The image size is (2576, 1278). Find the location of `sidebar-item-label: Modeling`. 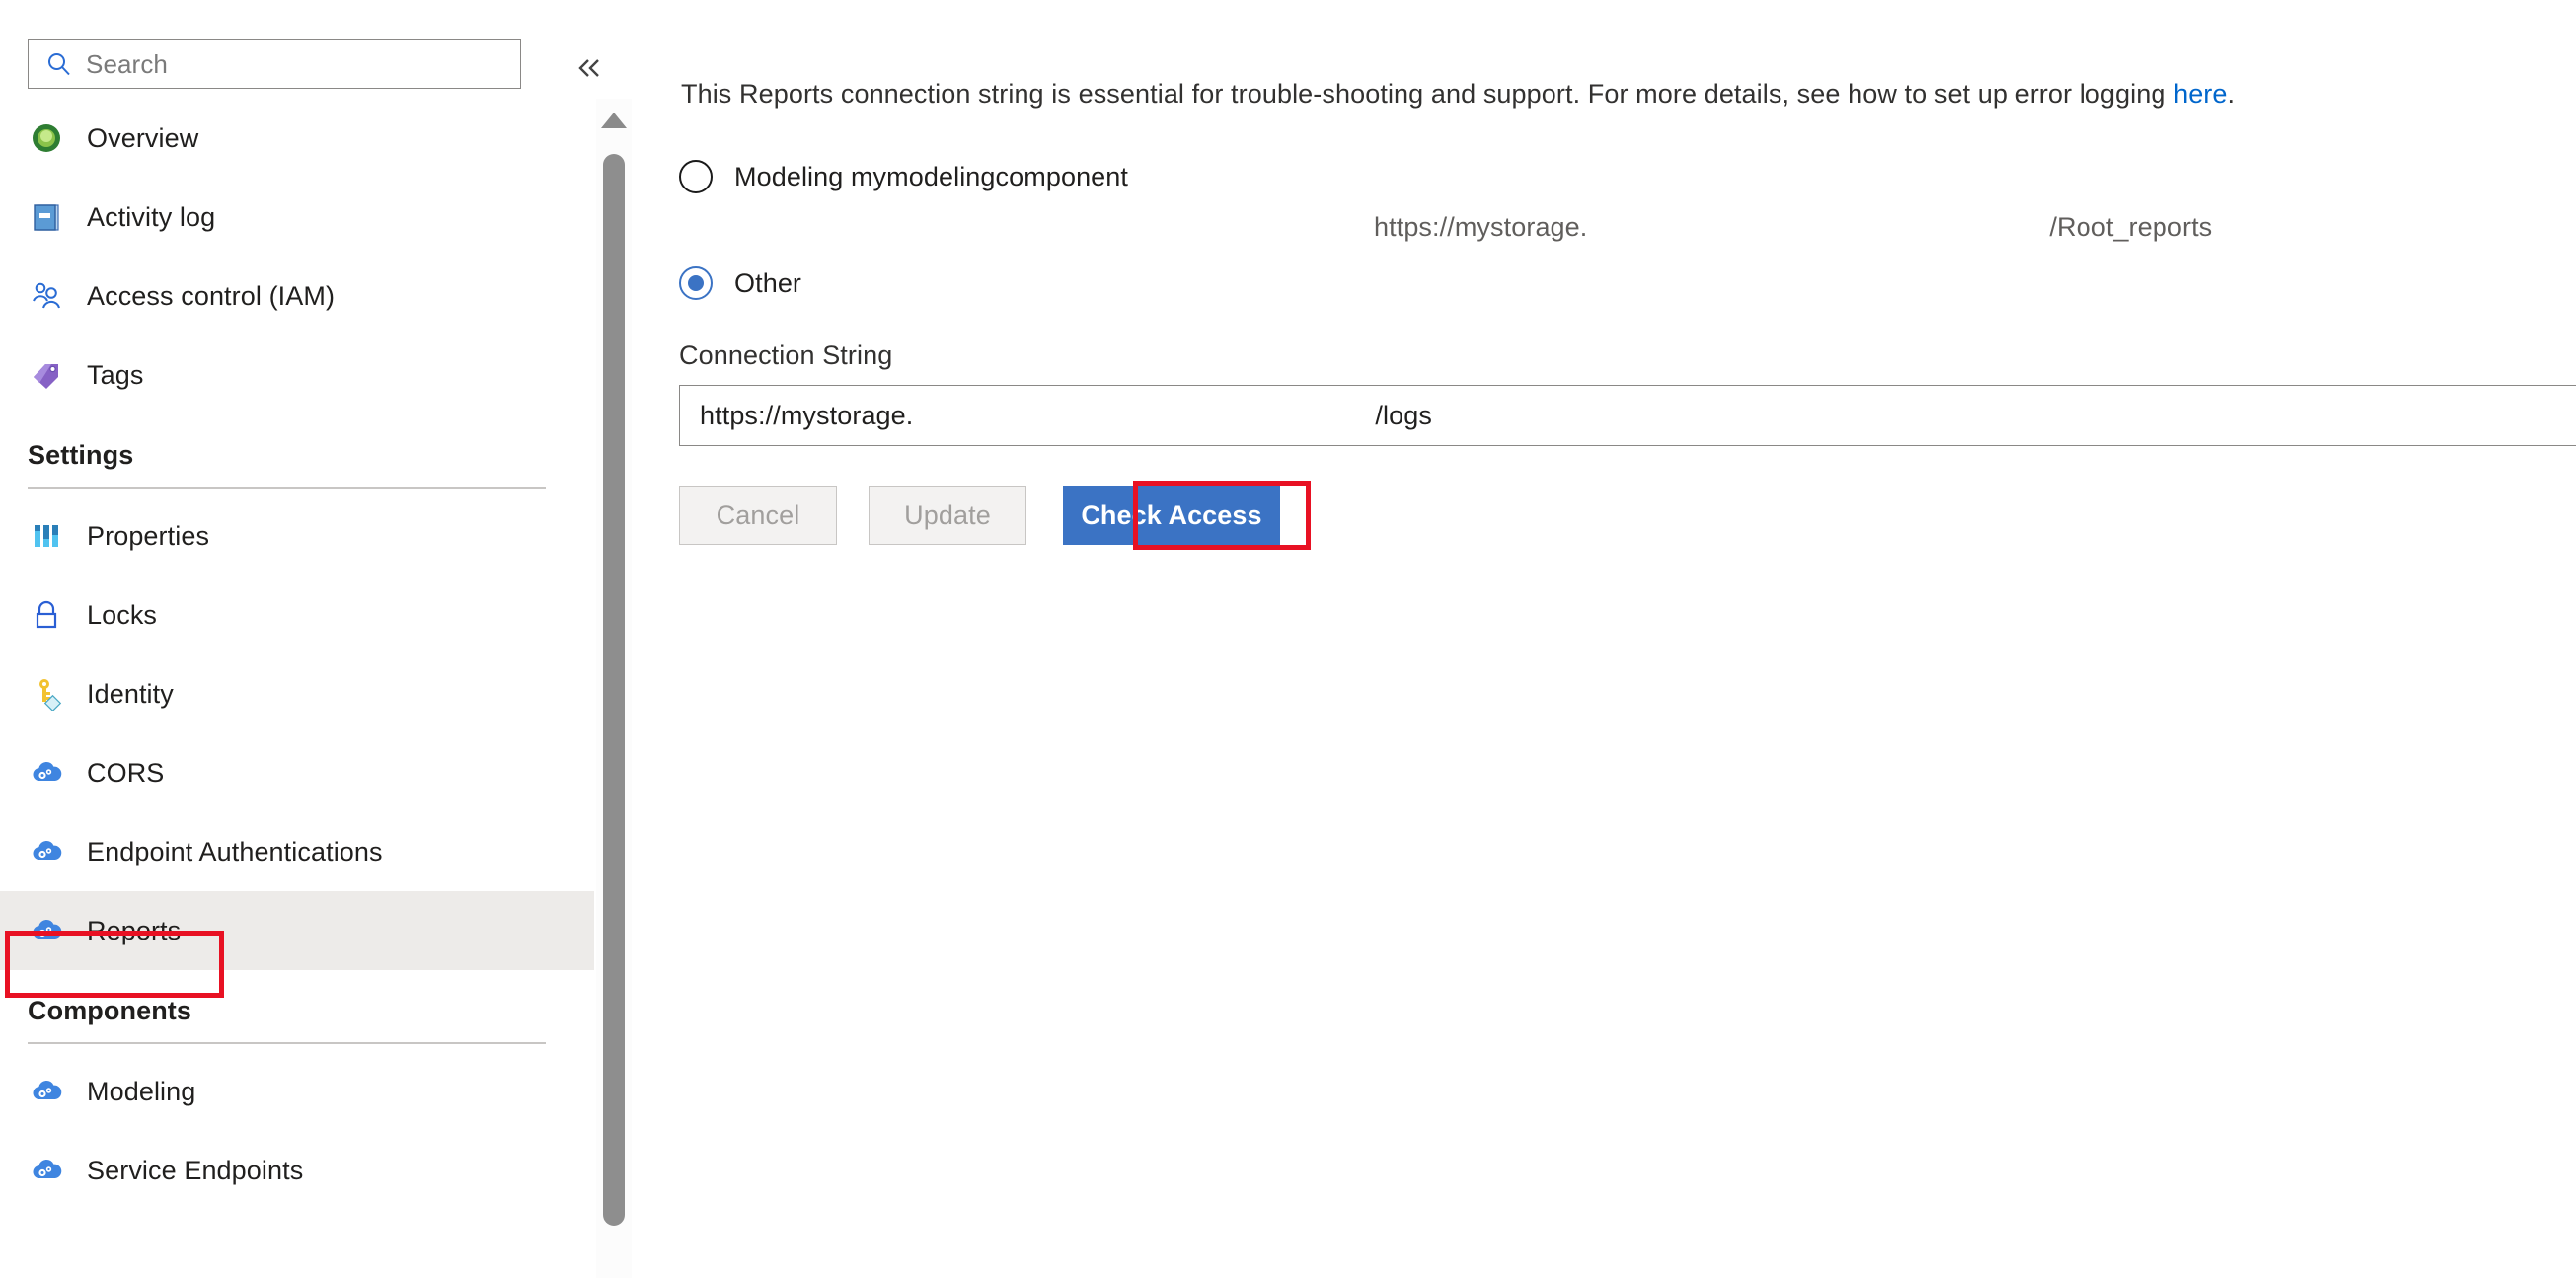

sidebar-item-label: Modeling is located at coordinates (141, 1091).